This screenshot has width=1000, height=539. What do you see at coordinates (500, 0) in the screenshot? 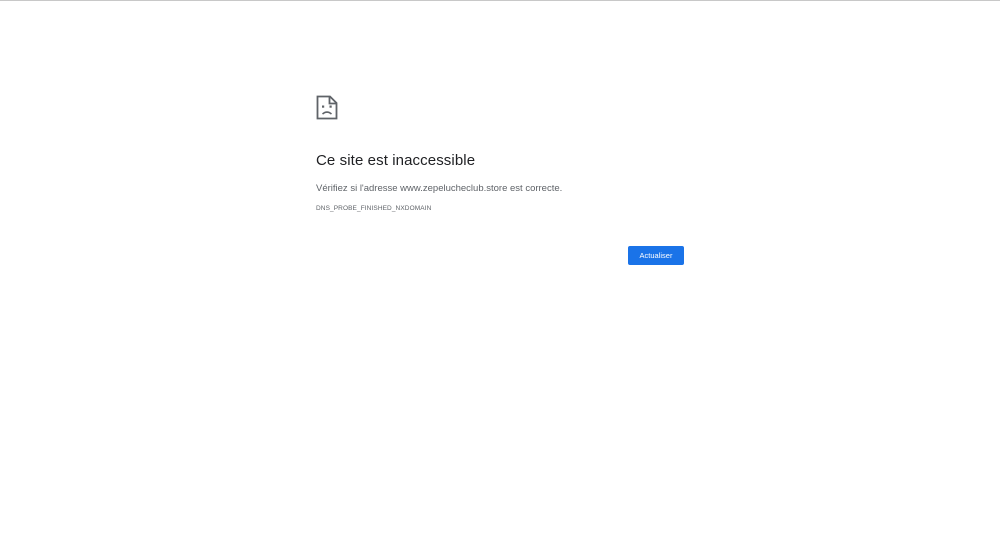
I see `browser-top-border` at bounding box center [500, 0].